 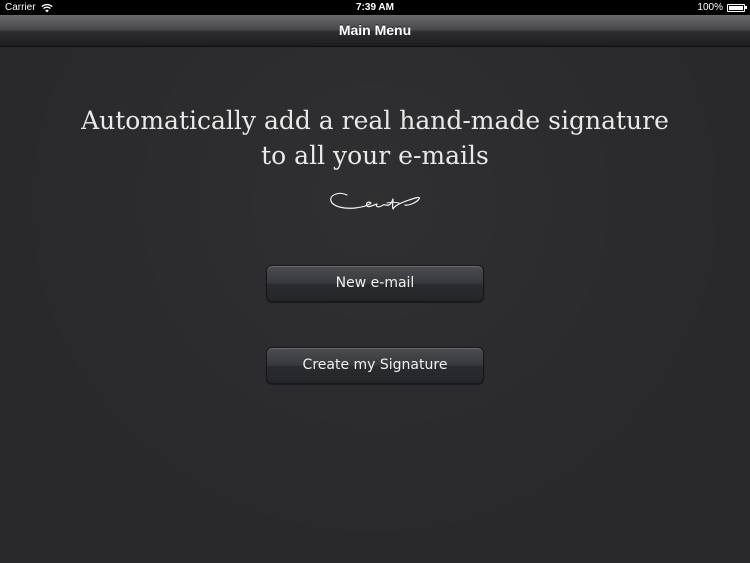 I want to click on nav-title: Main Menu, so click(x=375, y=30).